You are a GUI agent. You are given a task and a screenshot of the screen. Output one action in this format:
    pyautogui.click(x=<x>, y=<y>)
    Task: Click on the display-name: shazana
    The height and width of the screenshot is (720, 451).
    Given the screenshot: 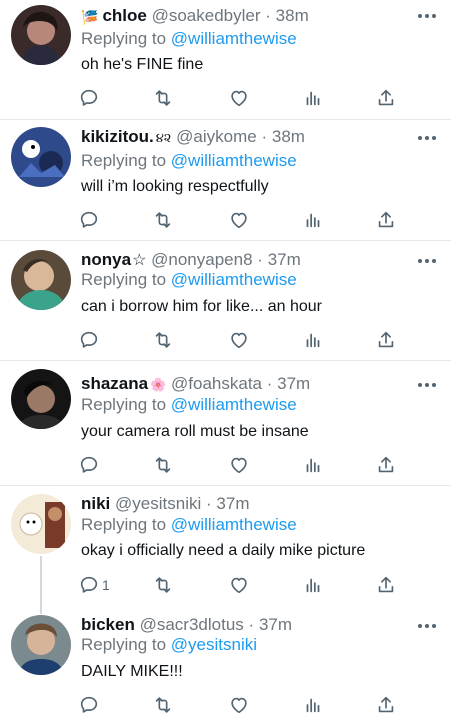 What is the action you would take?
    pyautogui.click(x=114, y=383)
    